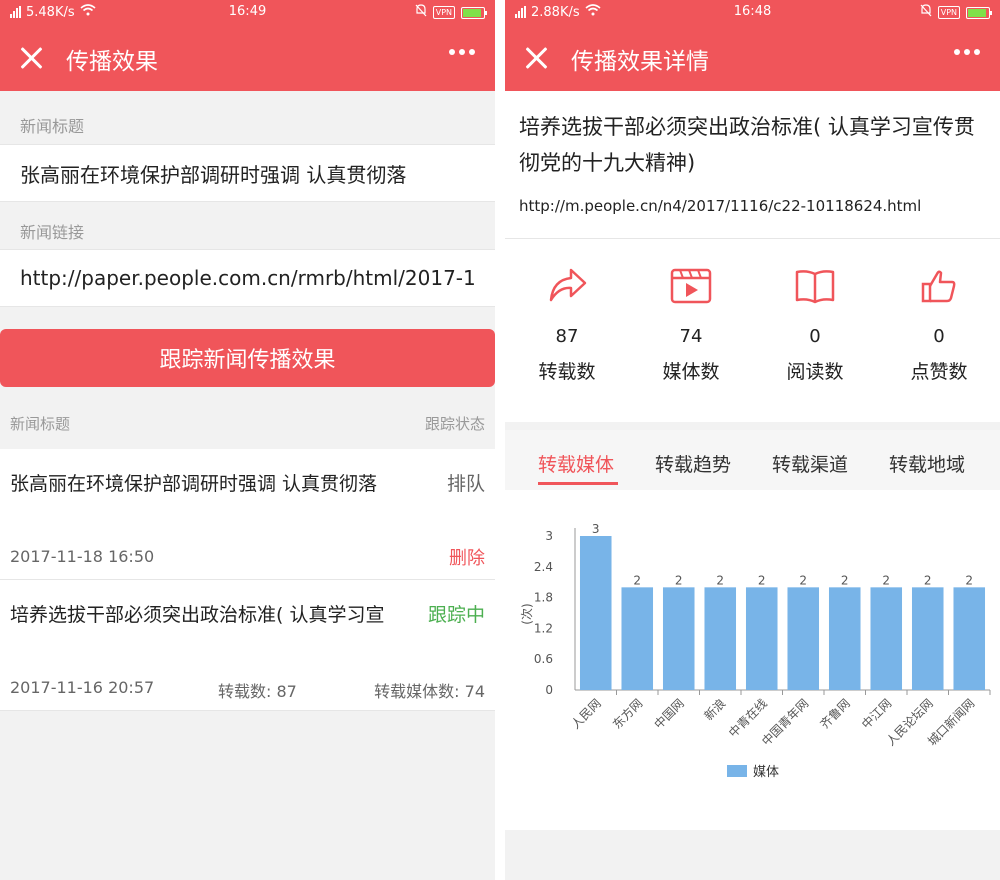 This screenshot has height=880, width=1000. What do you see at coordinates (543, 567) in the screenshot?
I see `y-tick-label: 2.4` at bounding box center [543, 567].